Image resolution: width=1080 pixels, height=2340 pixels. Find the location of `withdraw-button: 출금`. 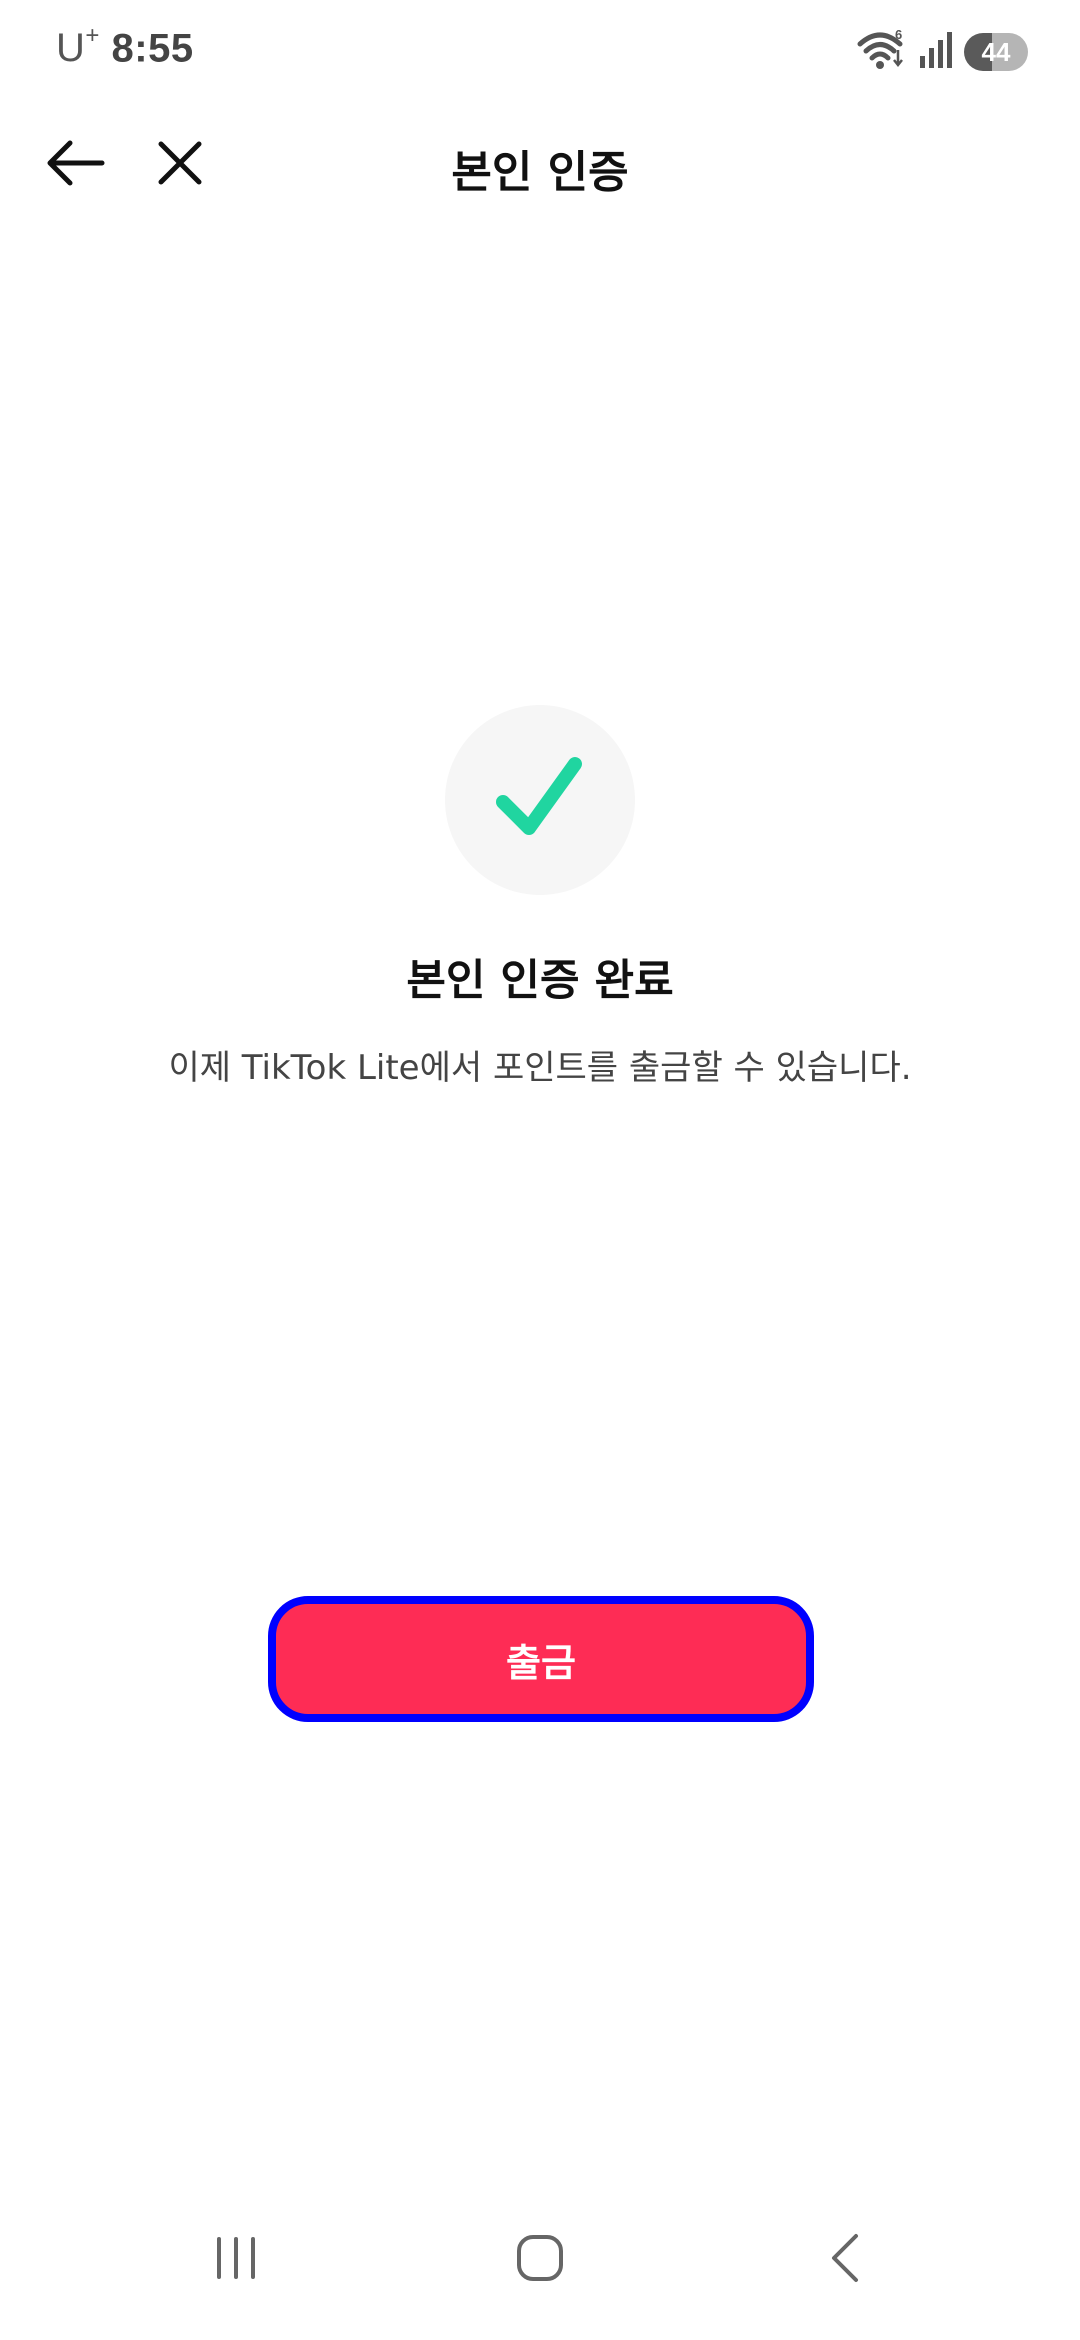

withdraw-button: 출금 is located at coordinates (541, 1659).